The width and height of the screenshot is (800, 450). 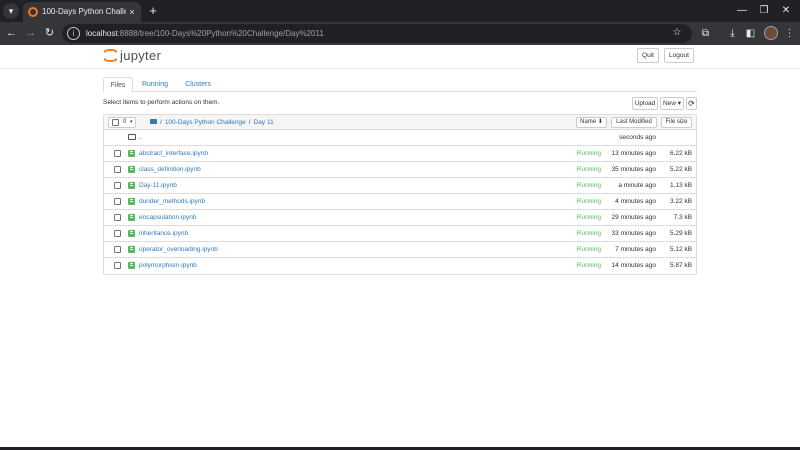 What do you see at coordinates (30, 33) in the screenshot?
I see `forward-icon: →` at bounding box center [30, 33].